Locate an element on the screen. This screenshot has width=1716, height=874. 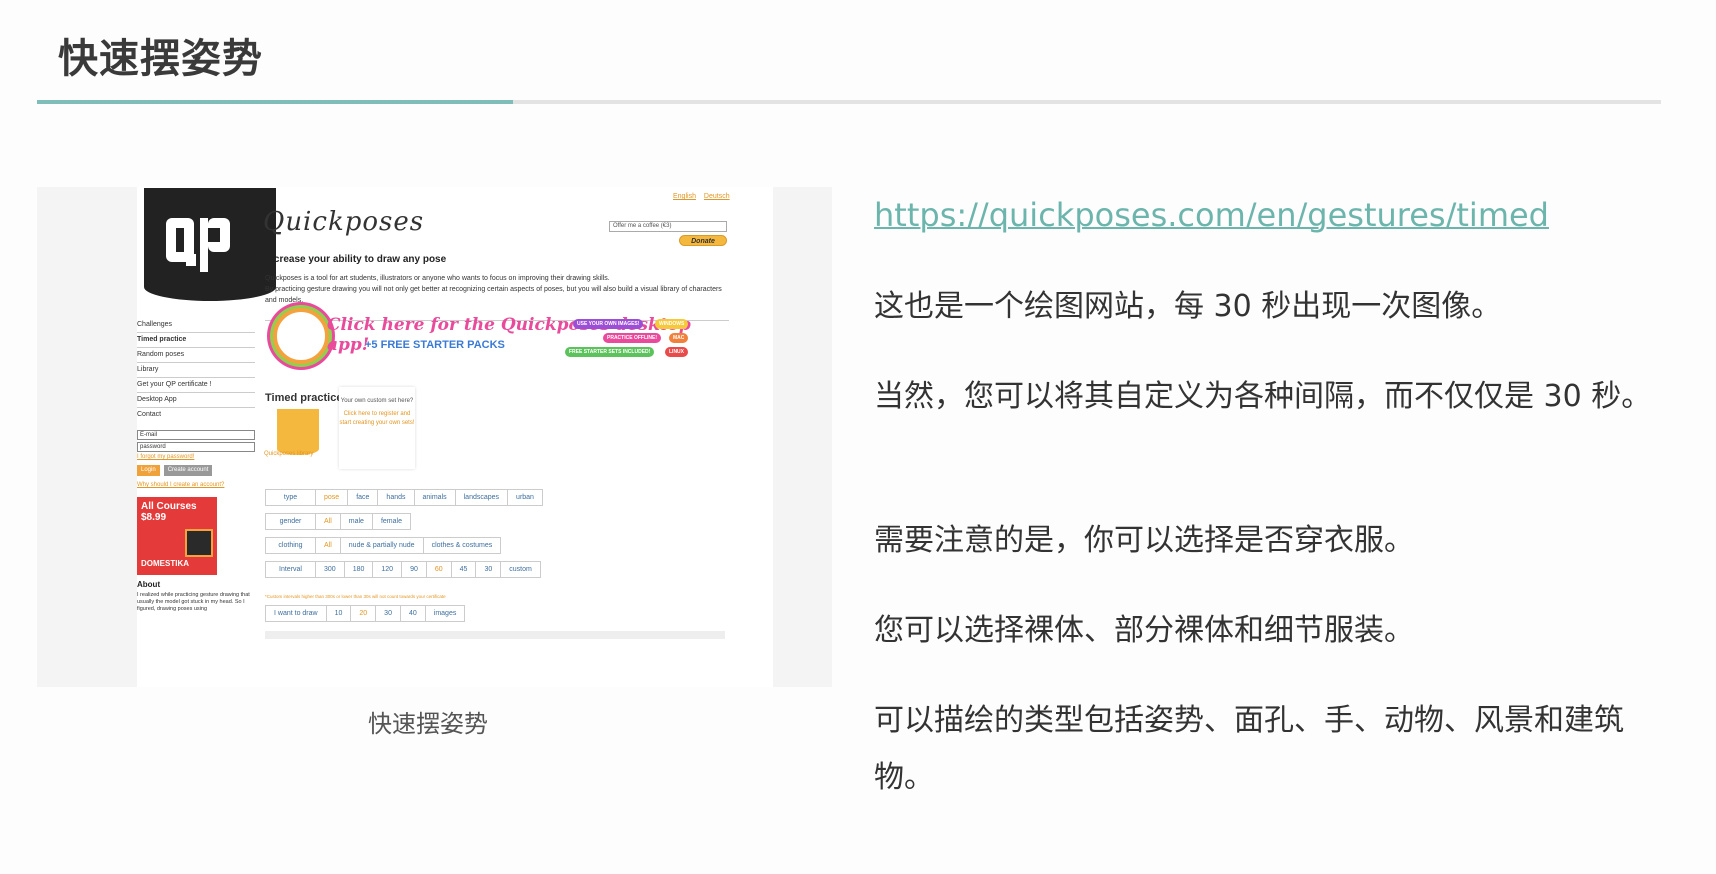
filter-option: 180 is located at coordinates (359, 569).